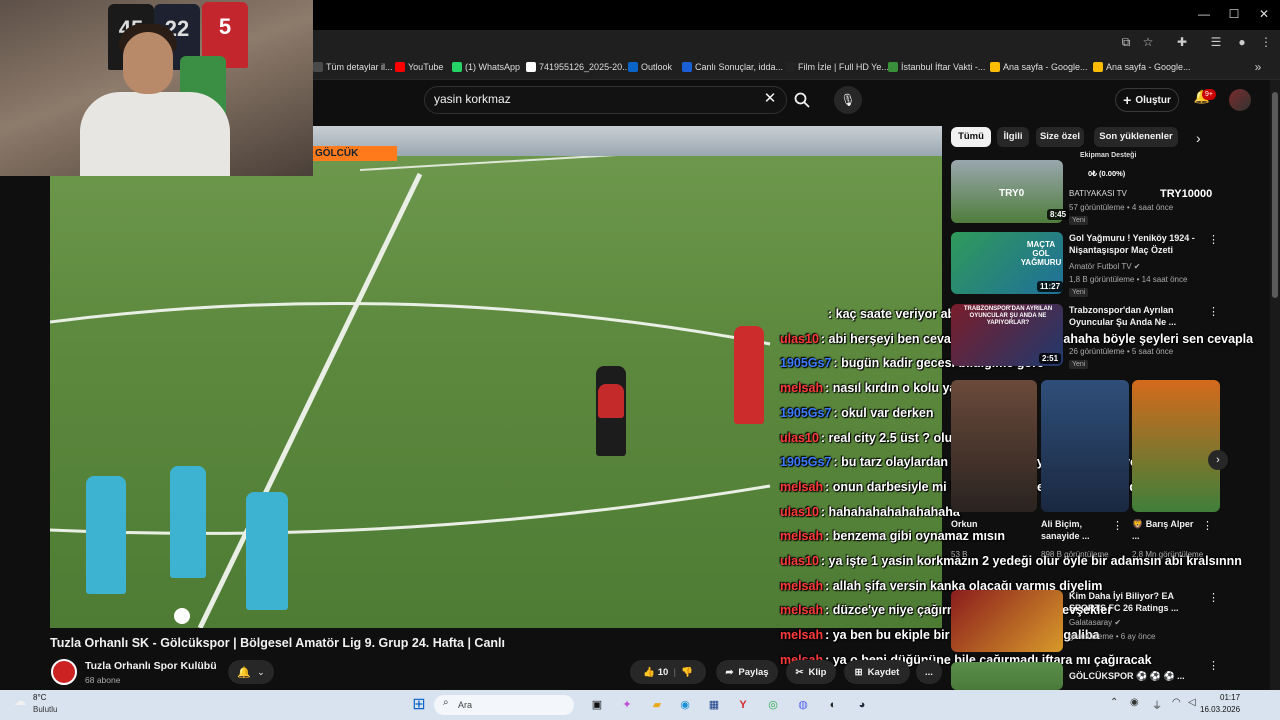 The width and height of the screenshot is (1280, 720). I want to click on bookmark-favicon-icon, so click(687, 67).